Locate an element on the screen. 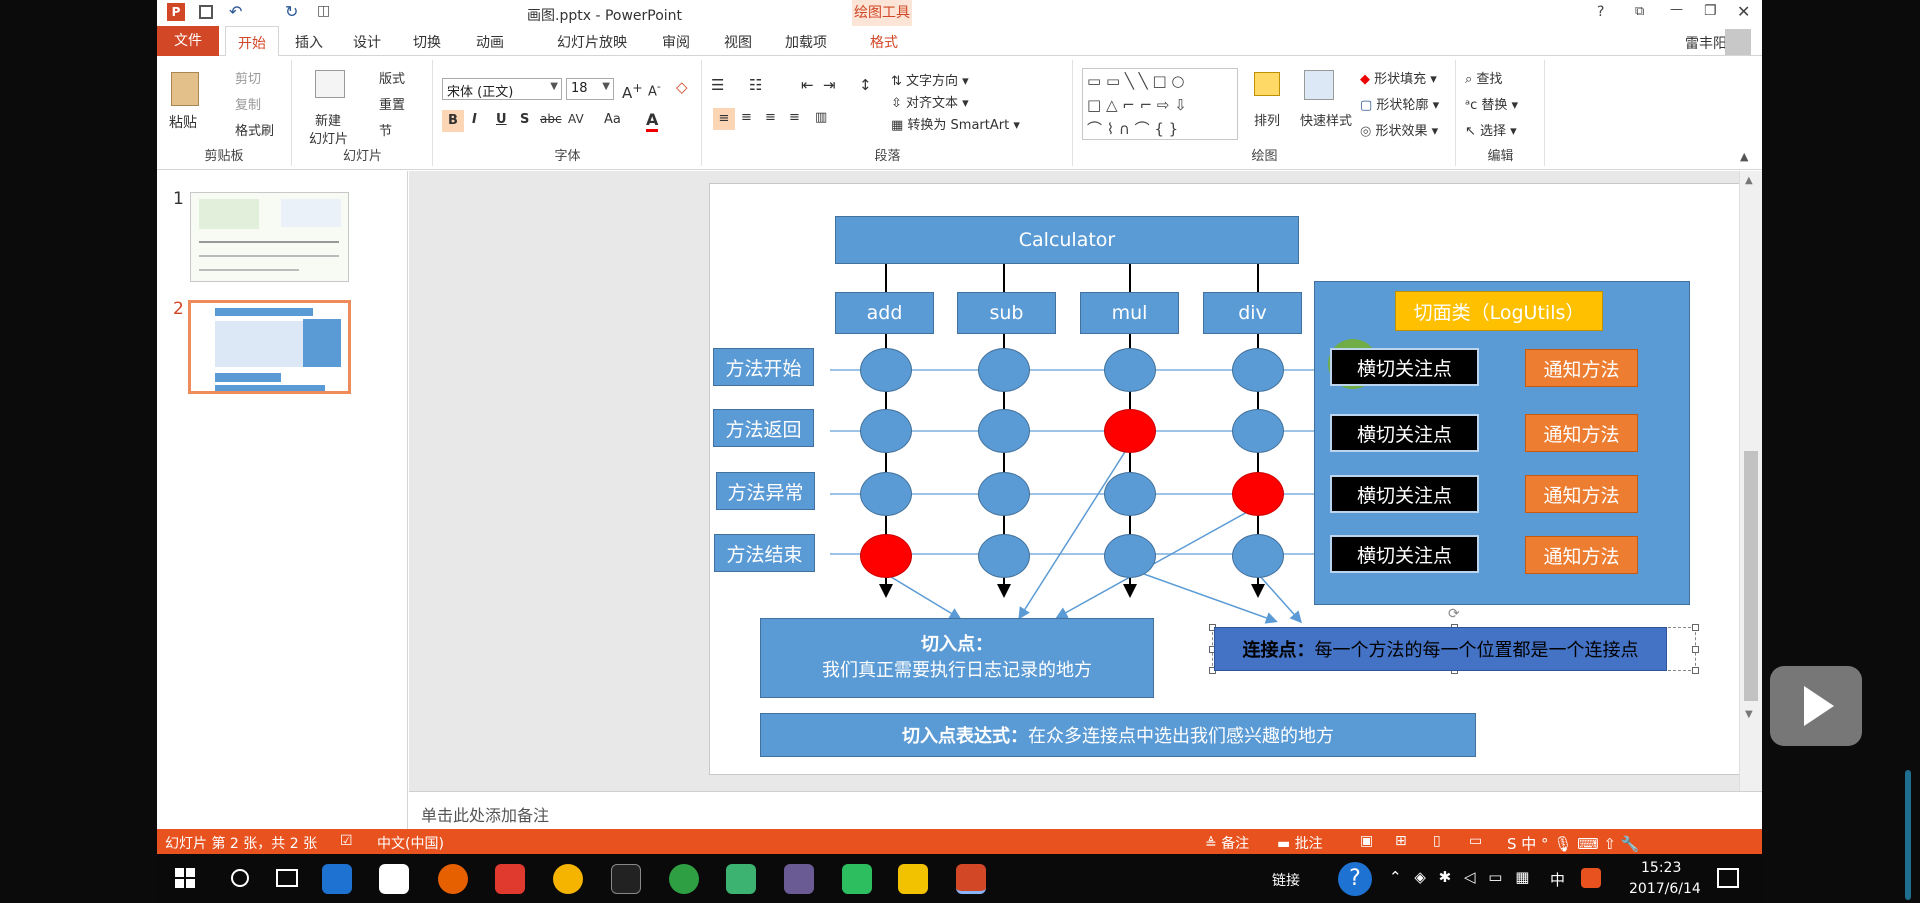 Image resolution: width=1920 pixels, height=903 pixels. line-spacing-button: ↕ is located at coordinates (865, 85).